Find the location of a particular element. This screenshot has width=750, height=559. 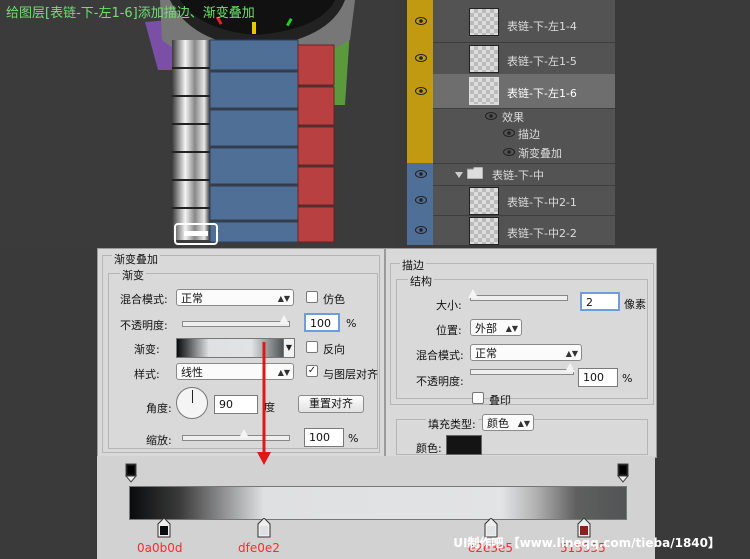

annotation-arrow is located at coordinates (264, 405).